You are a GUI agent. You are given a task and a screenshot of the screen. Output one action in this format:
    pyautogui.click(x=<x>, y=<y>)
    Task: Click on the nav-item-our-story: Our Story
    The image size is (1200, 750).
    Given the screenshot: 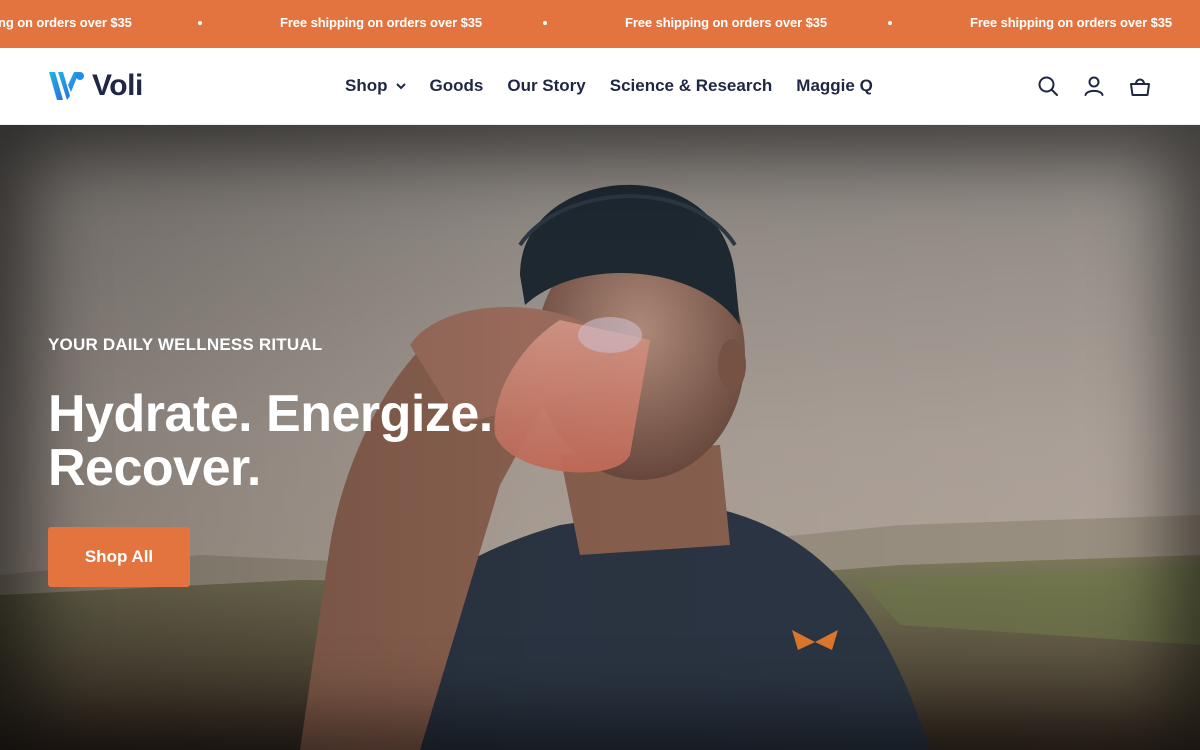 What is the action you would take?
    pyautogui.click(x=546, y=86)
    